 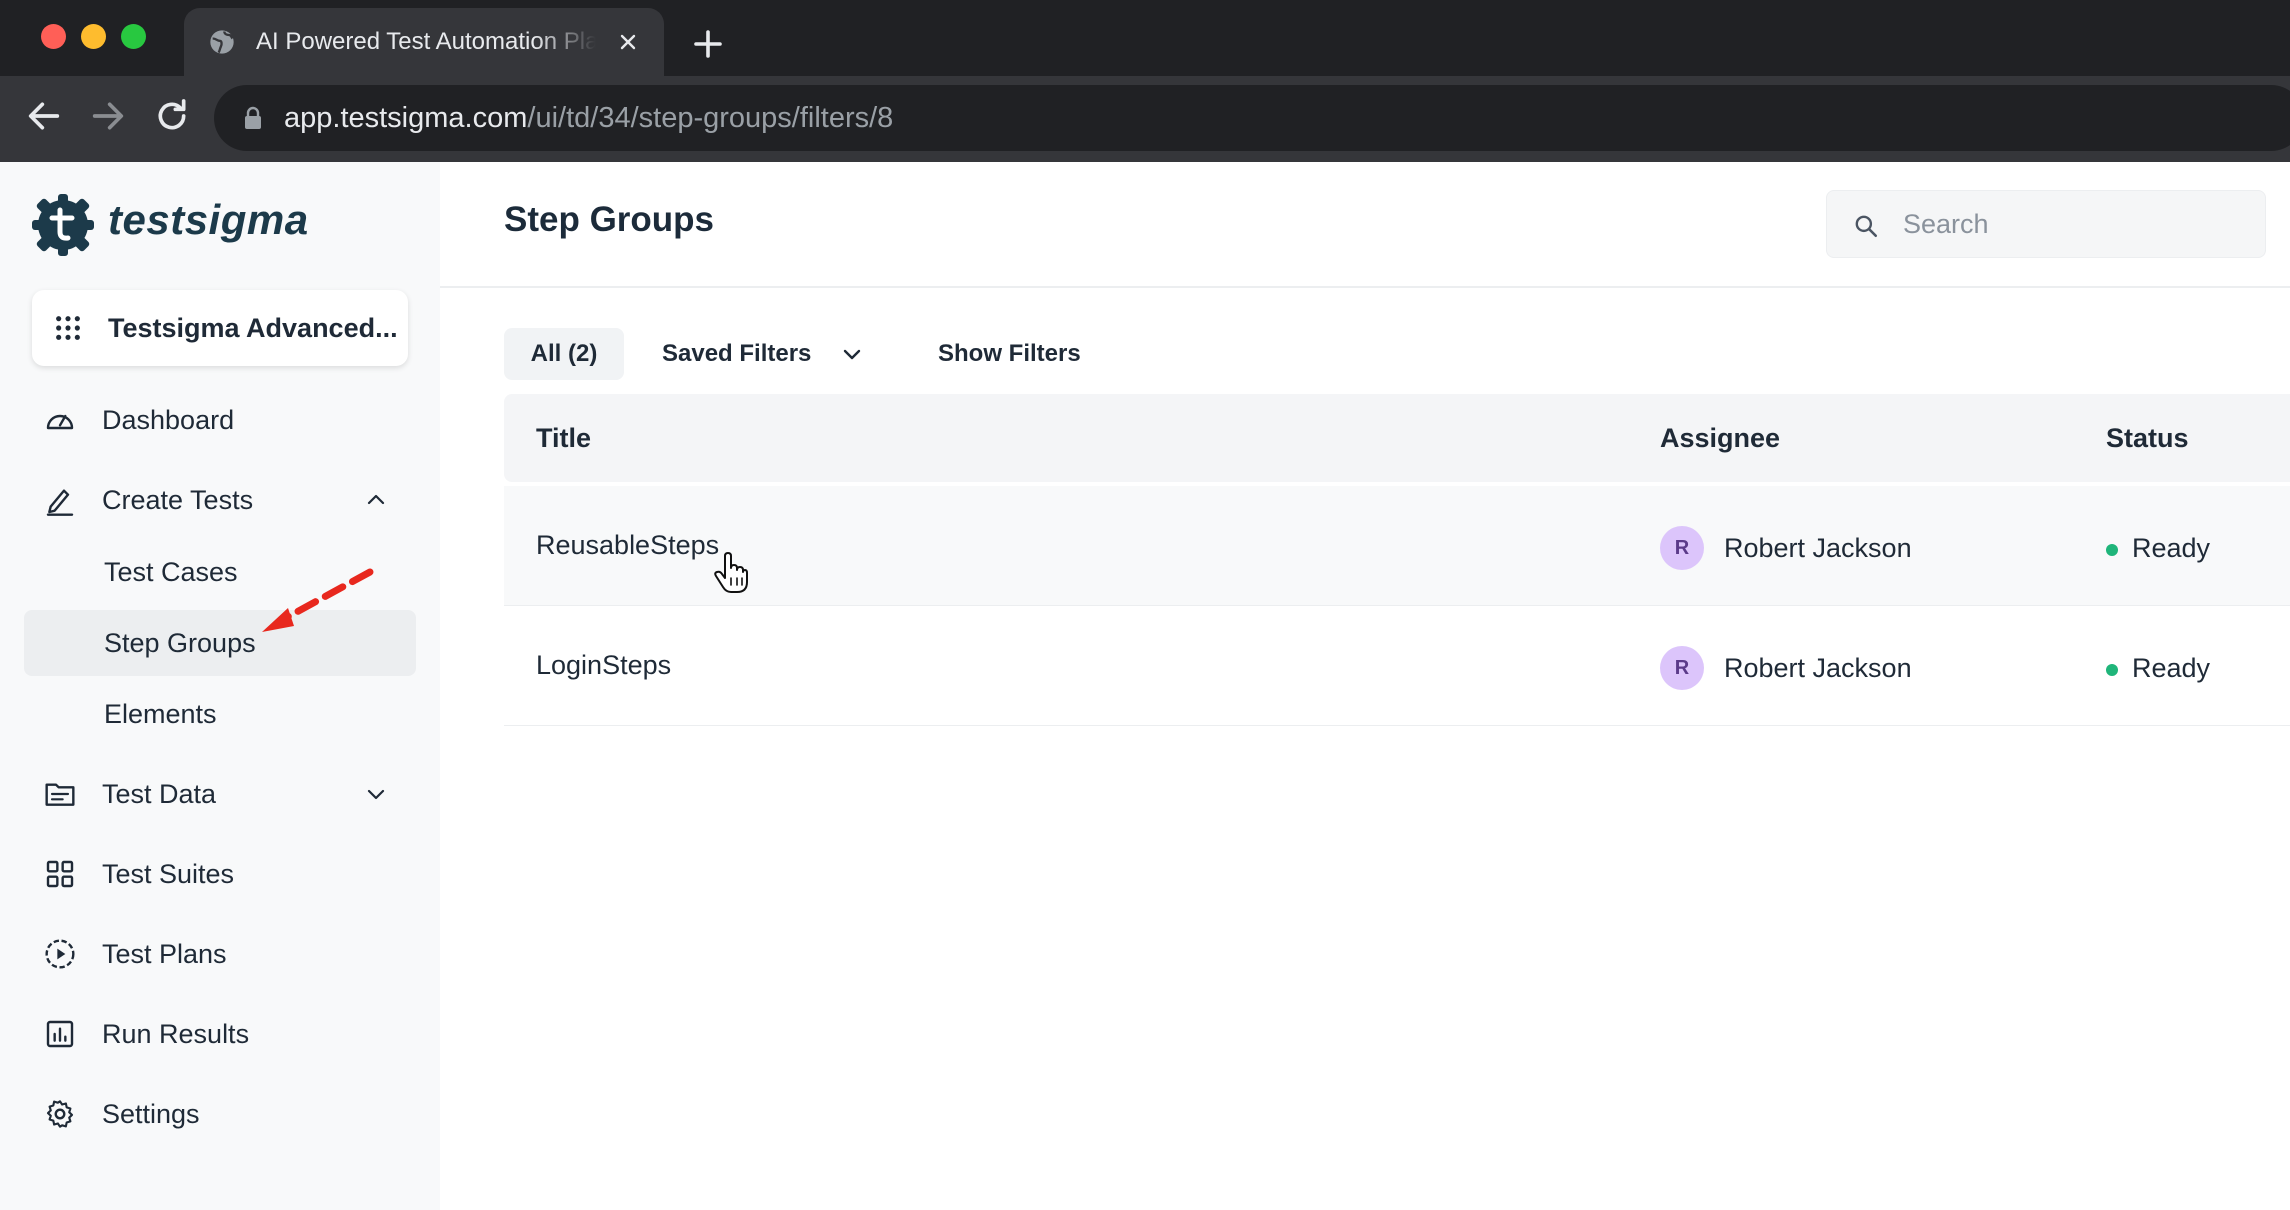 What do you see at coordinates (60, 502) in the screenshot?
I see `pencil-icon` at bounding box center [60, 502].